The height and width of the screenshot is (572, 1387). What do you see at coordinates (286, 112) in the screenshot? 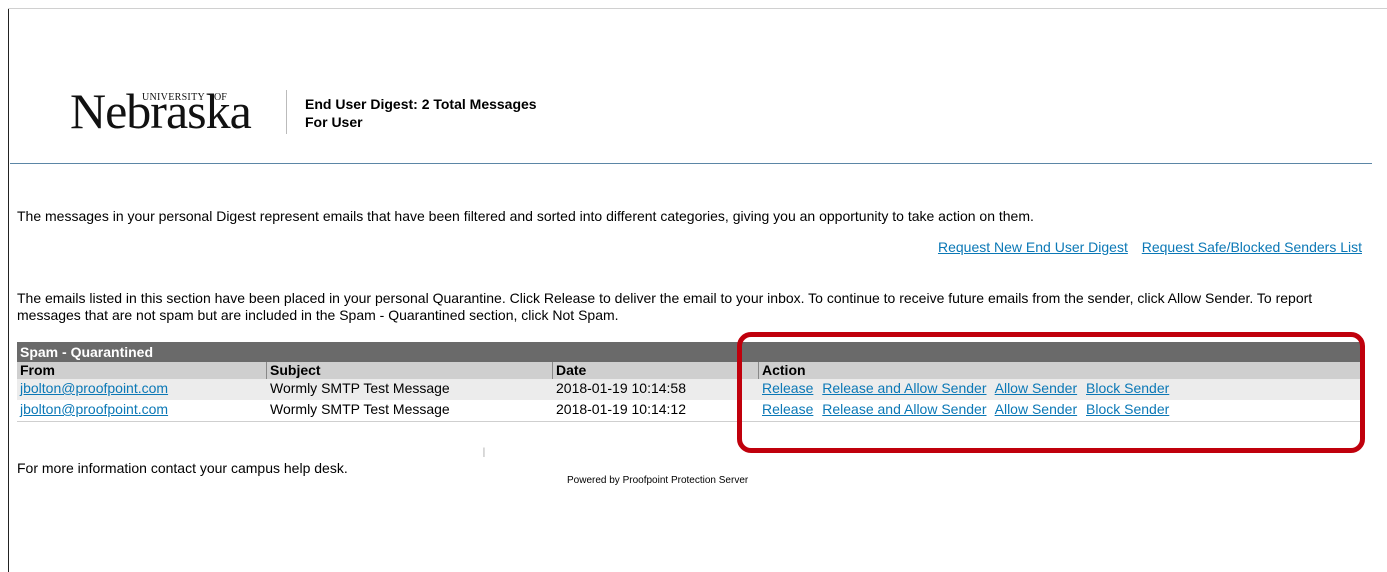
I see `header-divider` at bounding box center [286, 112].